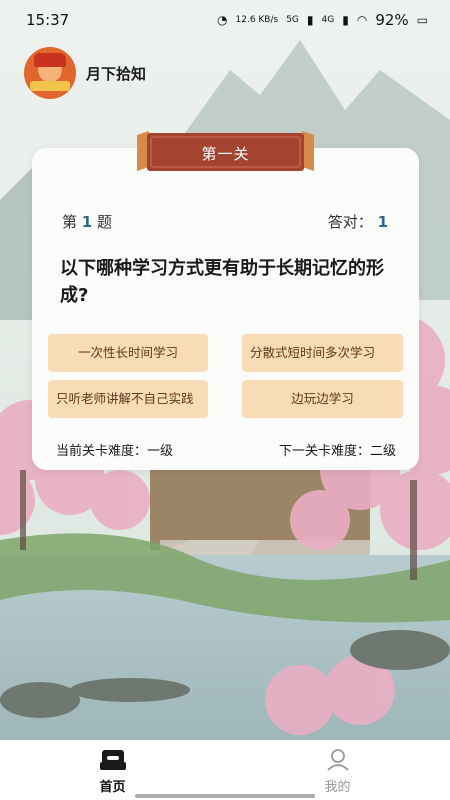 This screenshot has width=450, height=800. I want to click on option-4: 边玩边学习, so click(322, 399).